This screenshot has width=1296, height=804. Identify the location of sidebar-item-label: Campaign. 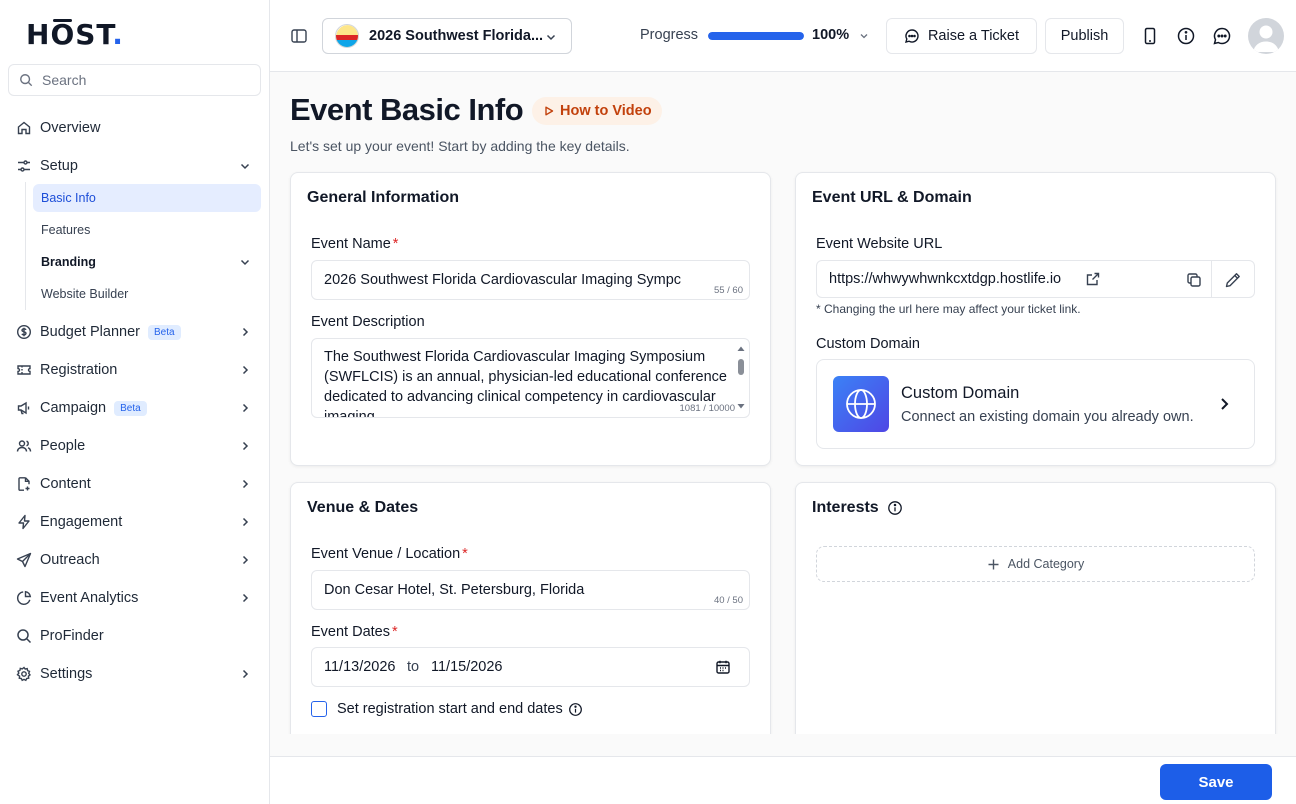
(73, 408).